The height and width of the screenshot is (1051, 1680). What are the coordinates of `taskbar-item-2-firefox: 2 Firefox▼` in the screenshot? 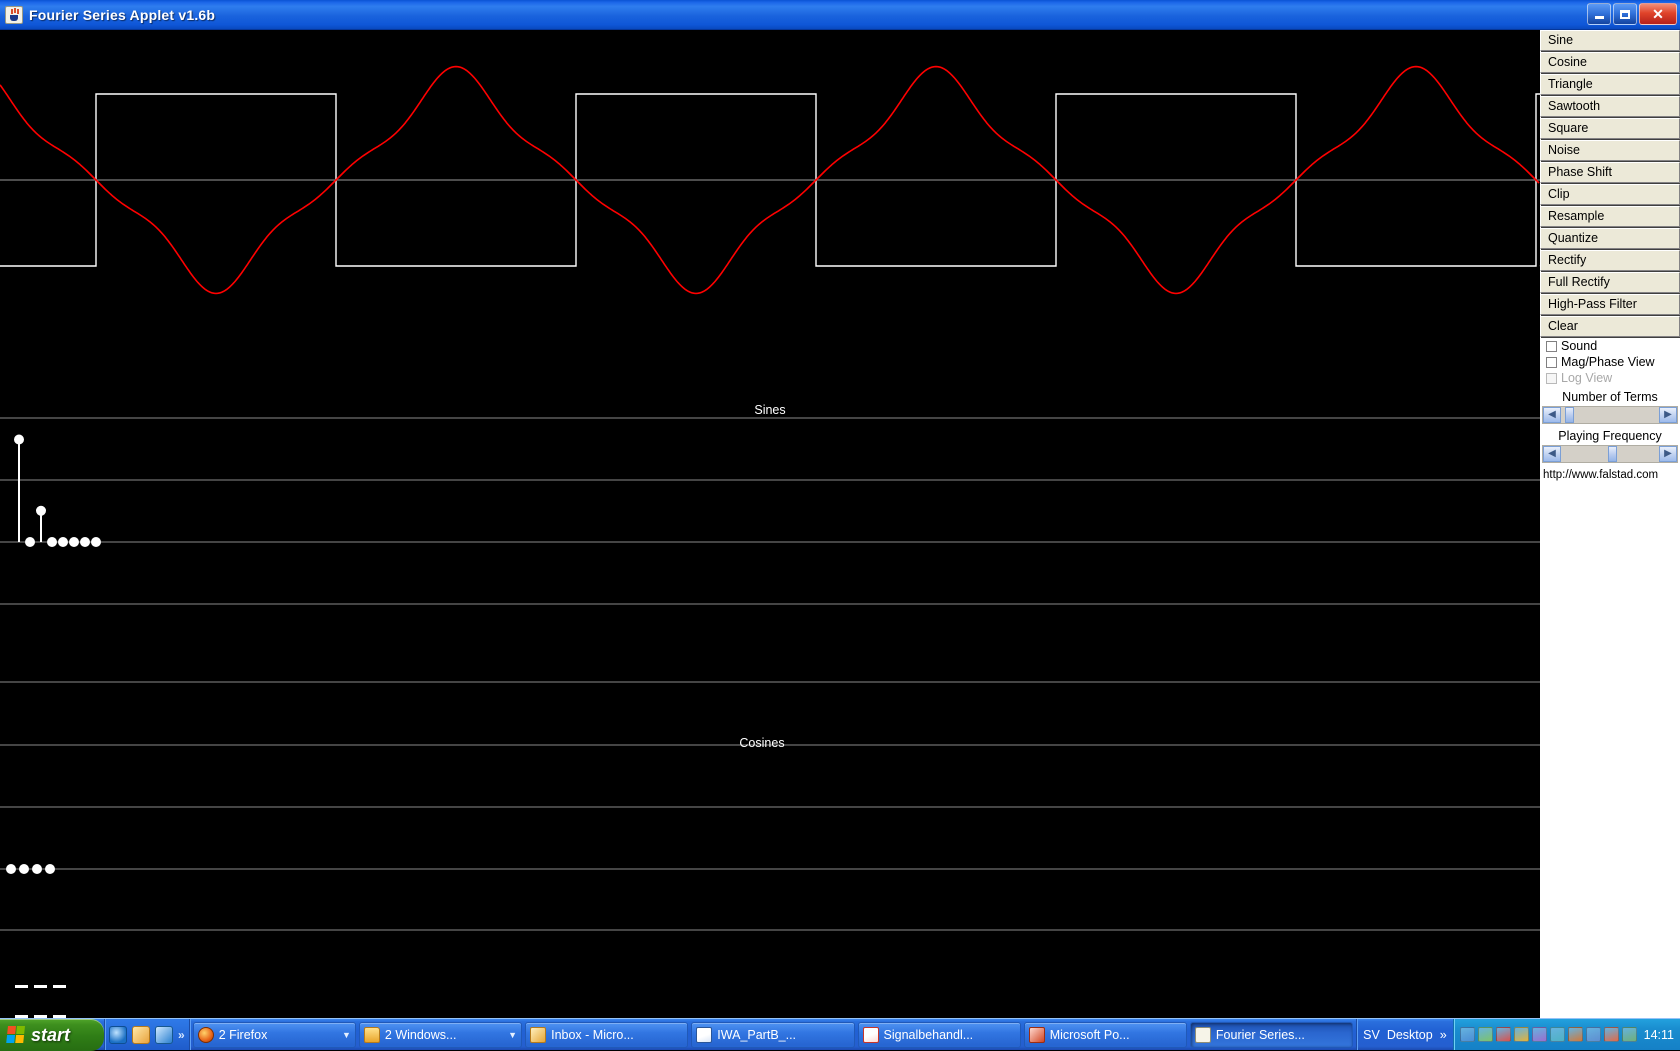 It's located at (274, 1035).